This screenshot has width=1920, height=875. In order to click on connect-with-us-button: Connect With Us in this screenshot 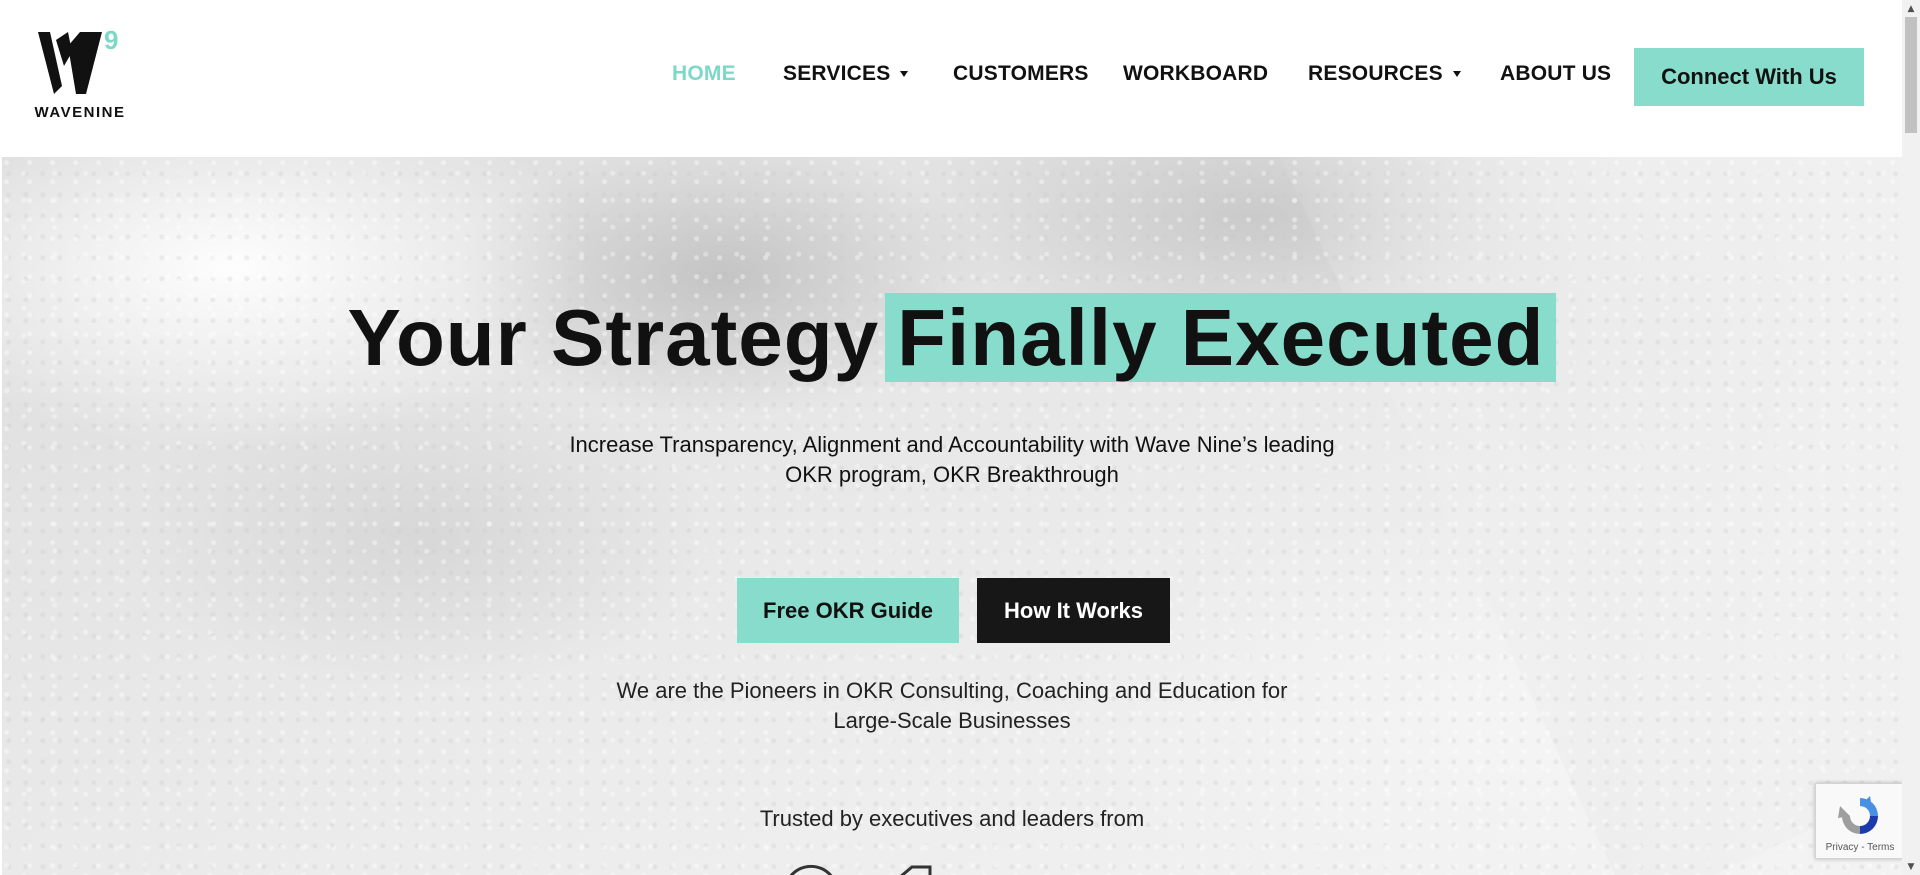, I will do `click(1749, 77)`.